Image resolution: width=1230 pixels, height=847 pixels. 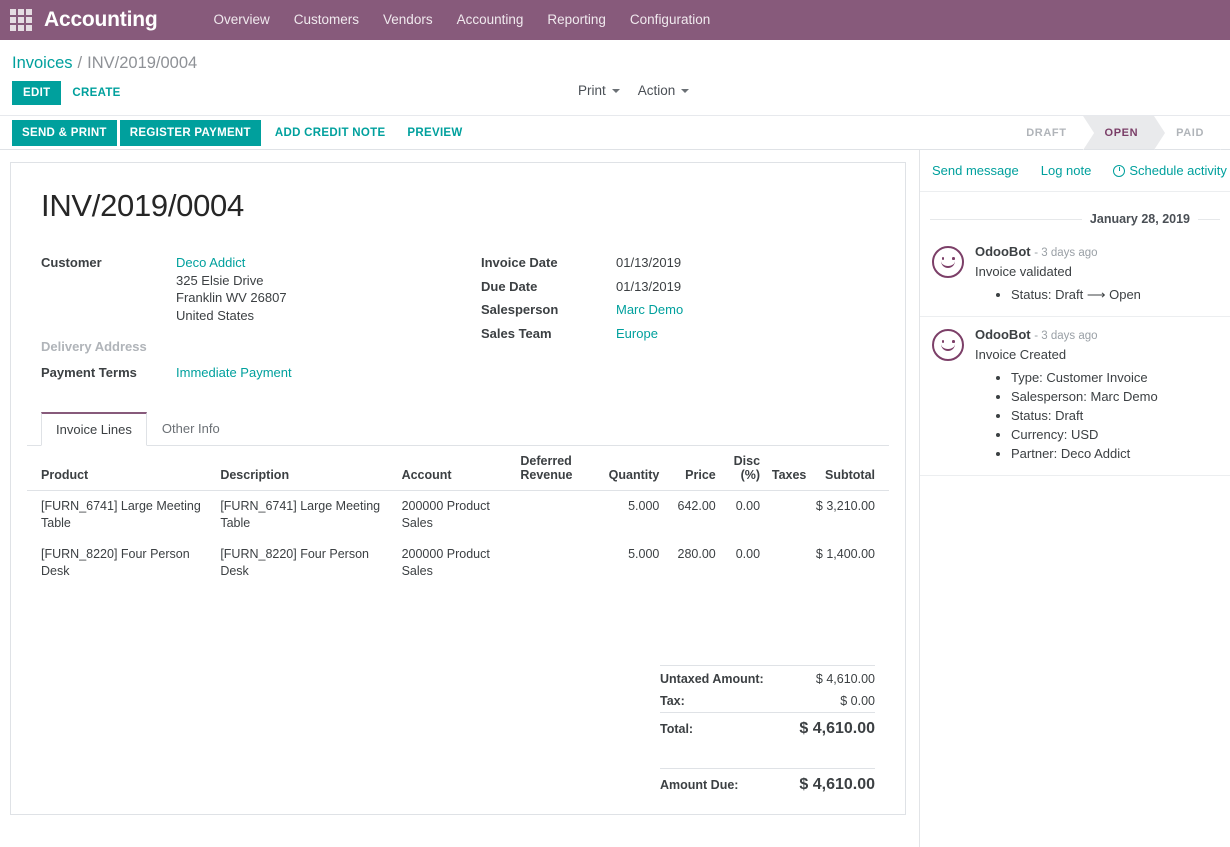 I want to click on breadcrumb: Invoices / INV/2019/0004, so click(x=615, y=57).